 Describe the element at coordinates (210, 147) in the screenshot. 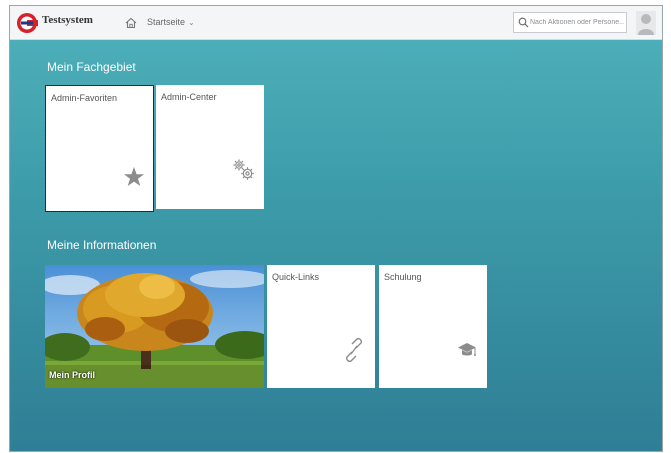

I see `tile-admin-center: Admin-Center` at that location.